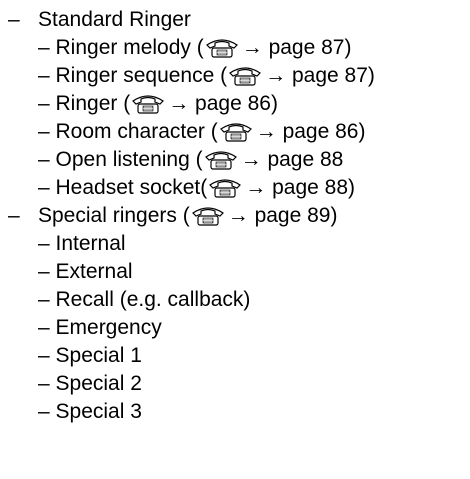 The height and width of the screenshot is (479, 470). I want to click on item-label: – Special 3, so click(90, 411).